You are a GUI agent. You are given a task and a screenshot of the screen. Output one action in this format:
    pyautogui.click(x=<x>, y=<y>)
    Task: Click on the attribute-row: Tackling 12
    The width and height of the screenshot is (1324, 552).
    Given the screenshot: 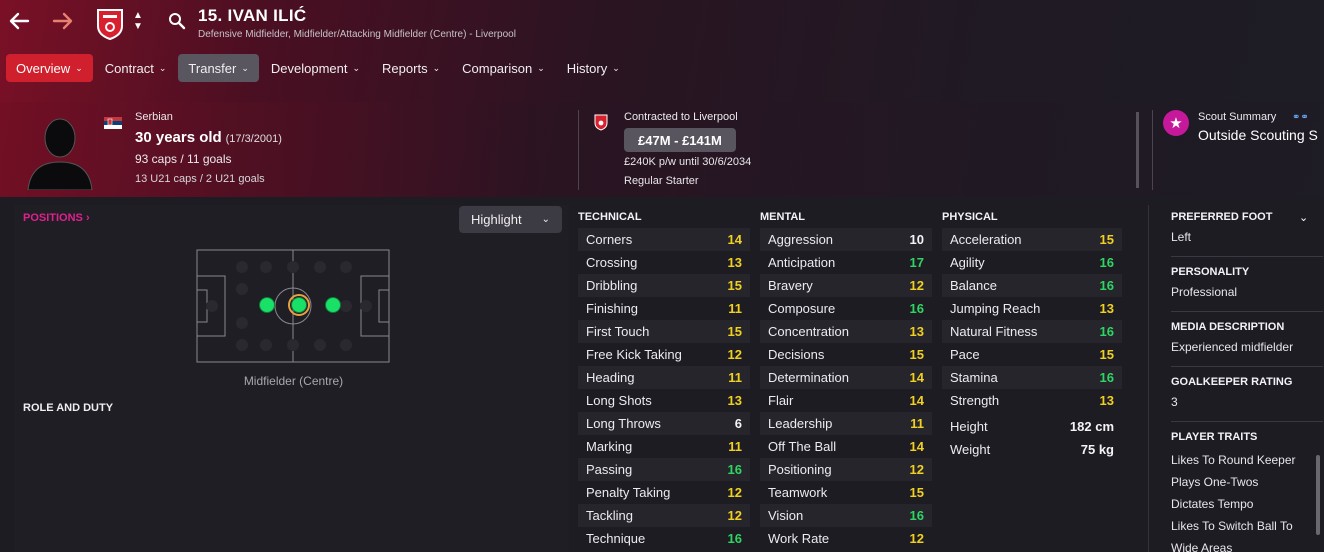 What is the action you would take?
    pyautogui.click(x=664, y=515)
    